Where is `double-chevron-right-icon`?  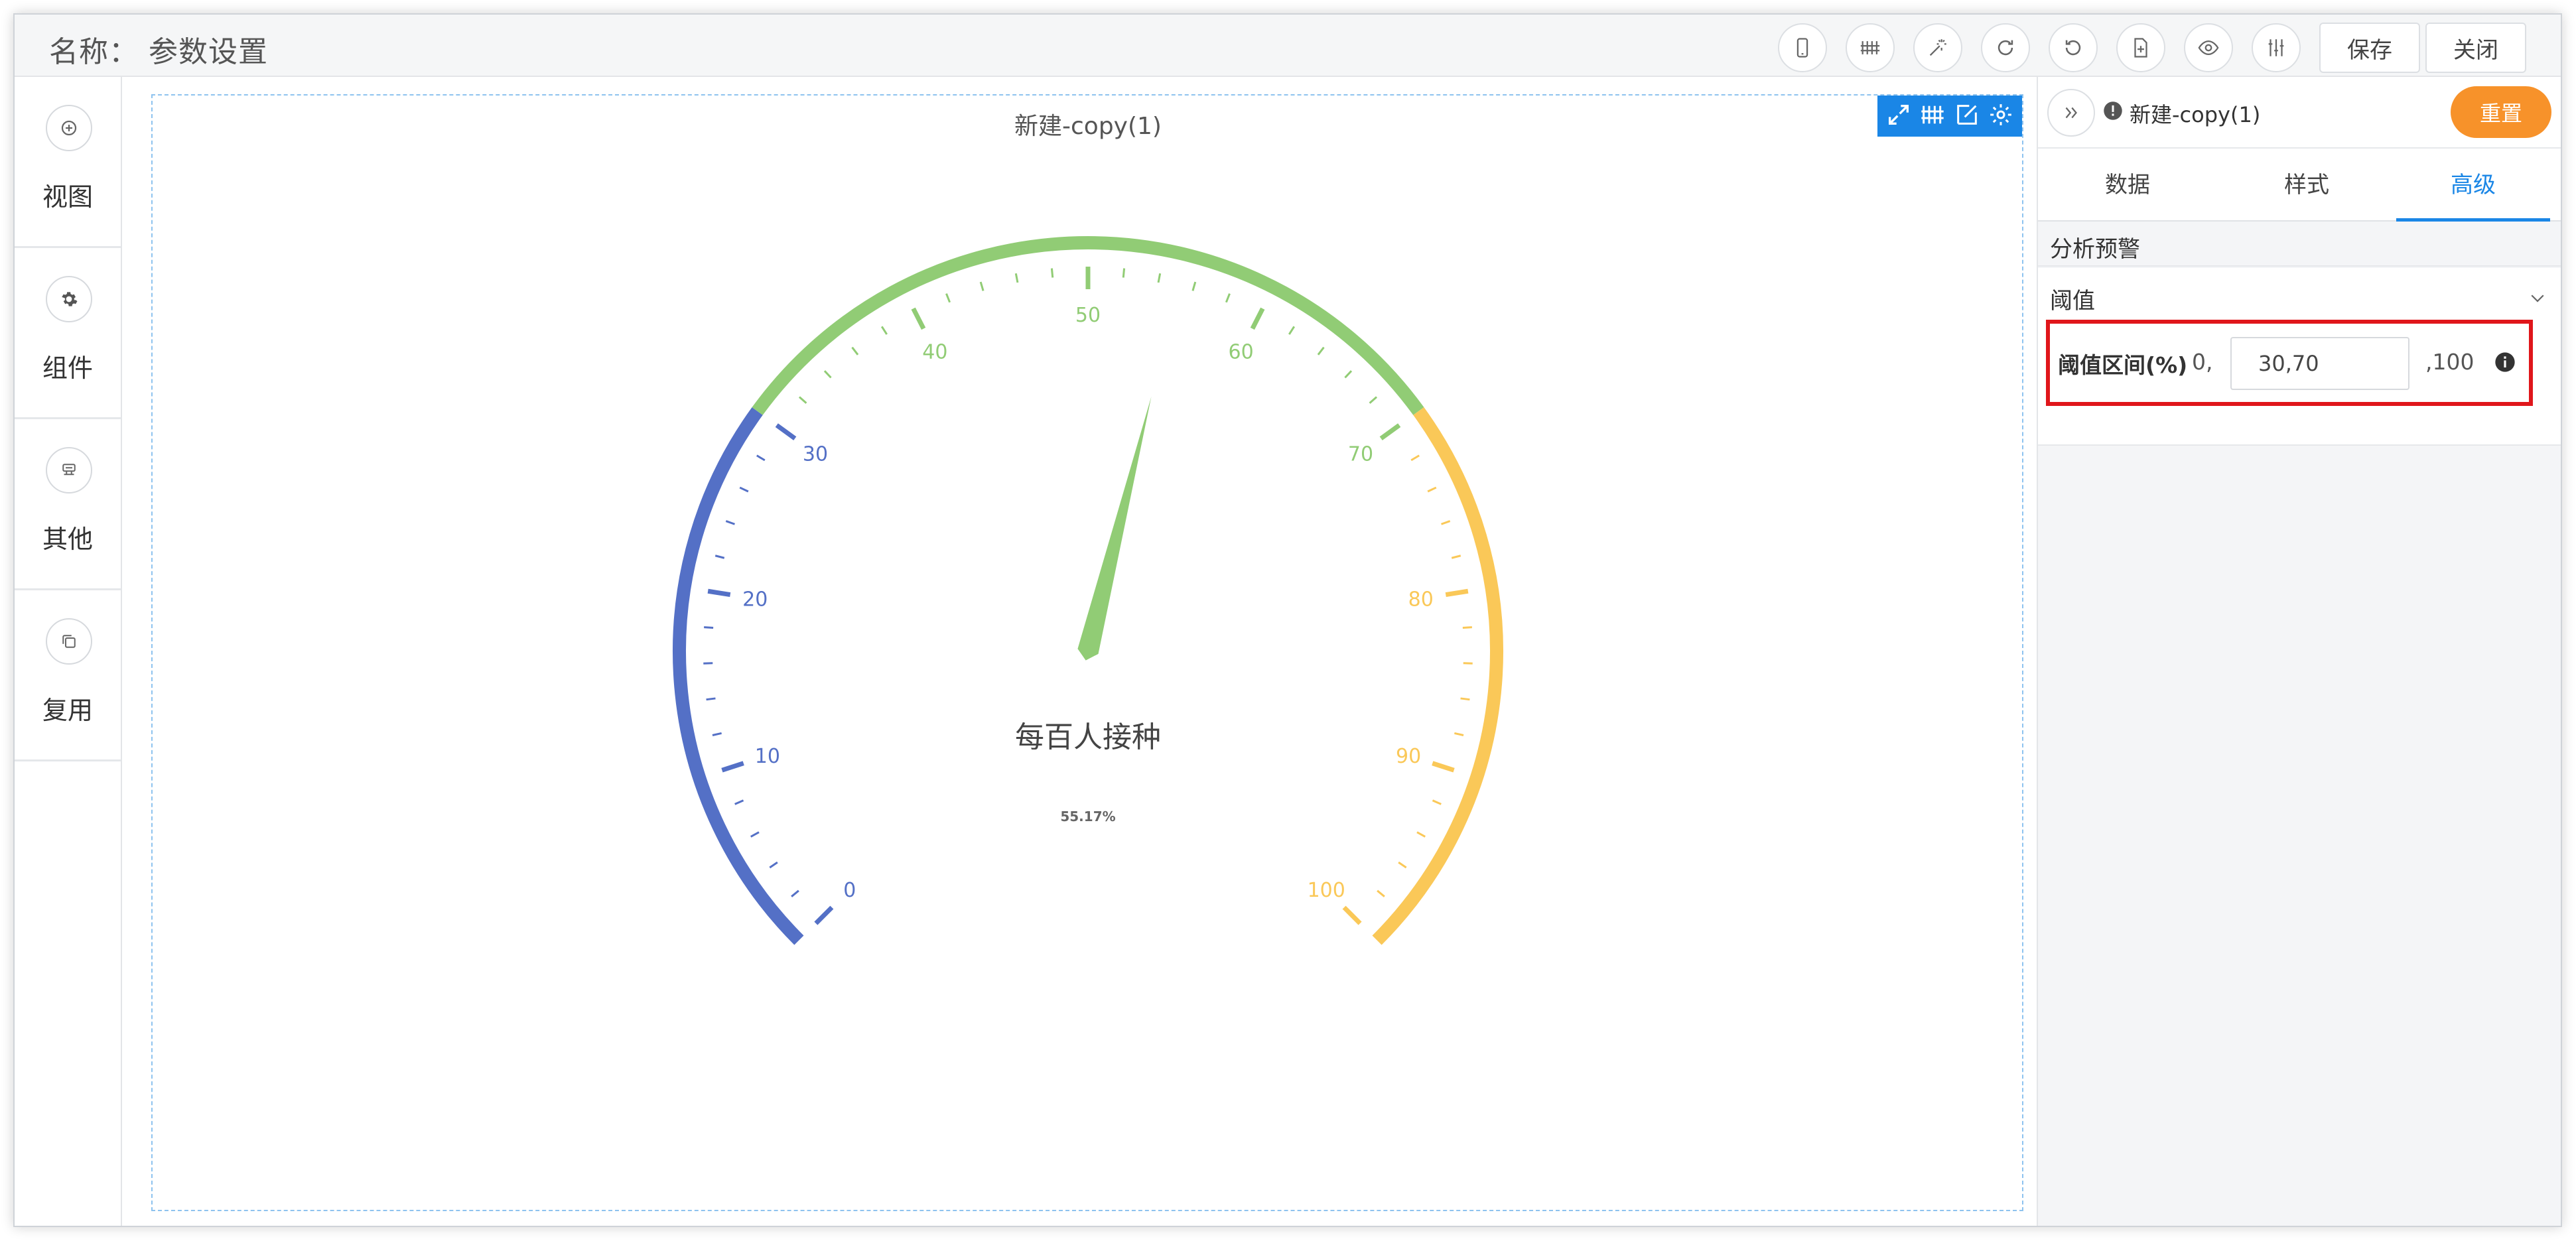
double-chevron-right-icon is located at coordinates (2071, 113).